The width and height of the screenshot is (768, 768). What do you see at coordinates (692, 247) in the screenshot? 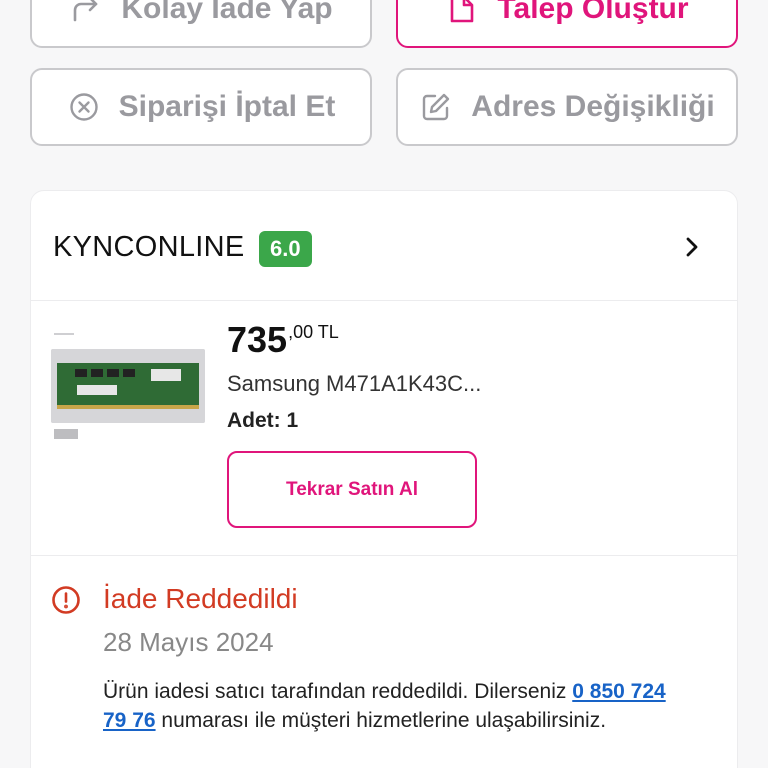
I see `chevron-right-icon` at bounding box center [692, 247].